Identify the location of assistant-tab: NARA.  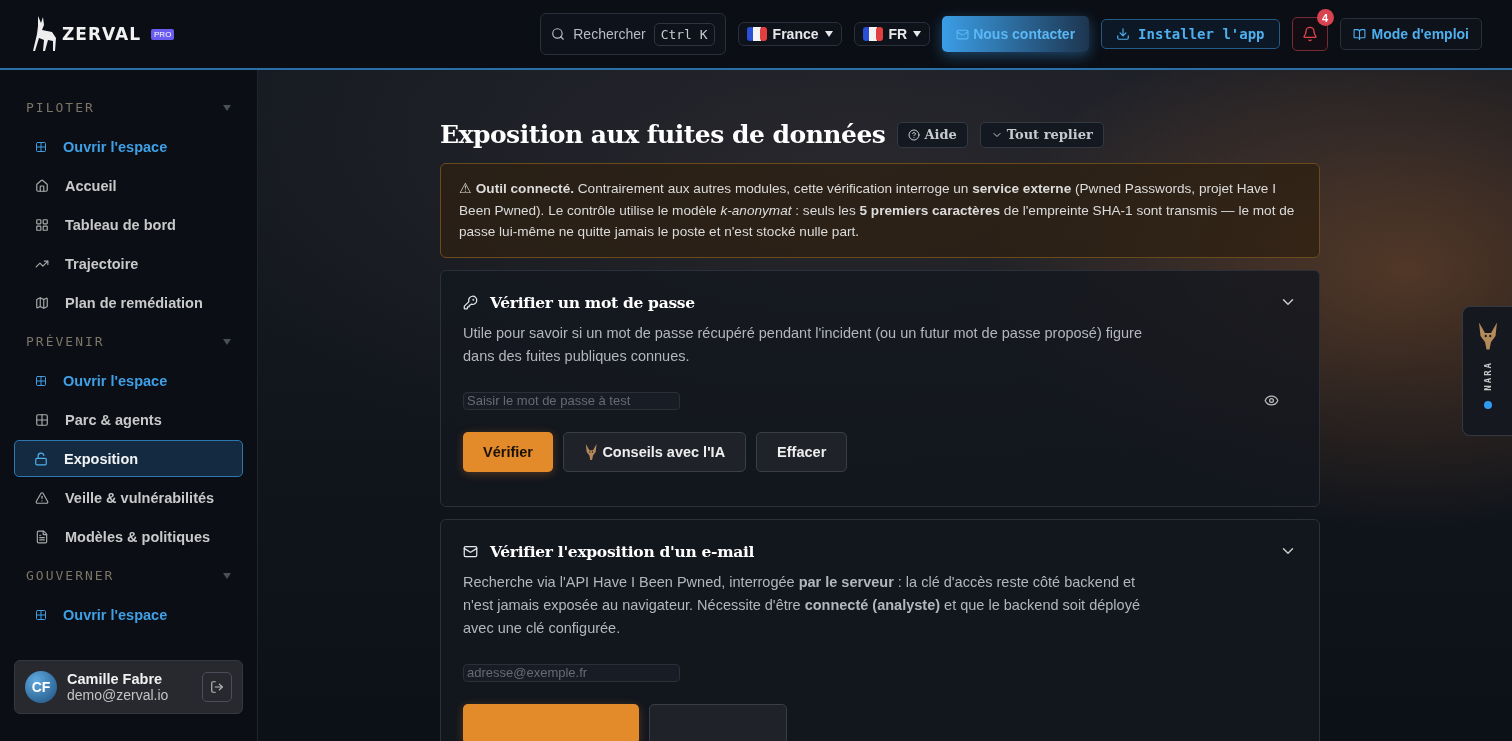
(1487, 371).